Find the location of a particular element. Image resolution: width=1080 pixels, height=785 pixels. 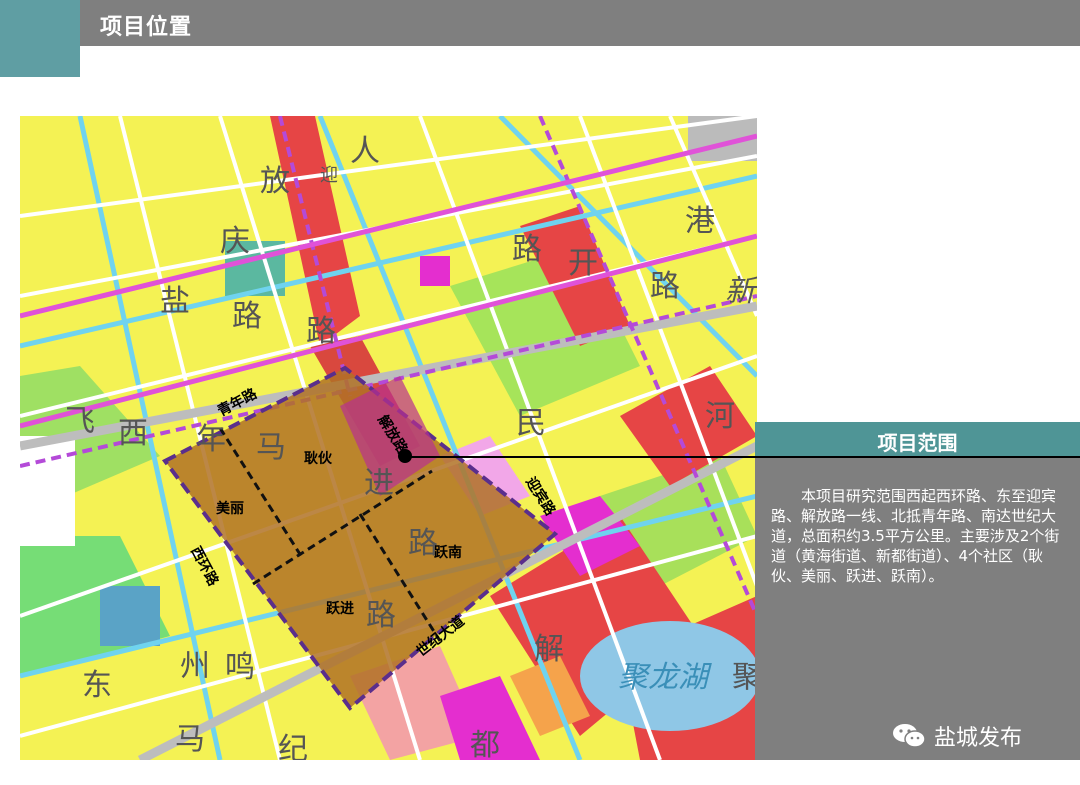

map-bg-char: 迎 is located at coordinates (329, 175).